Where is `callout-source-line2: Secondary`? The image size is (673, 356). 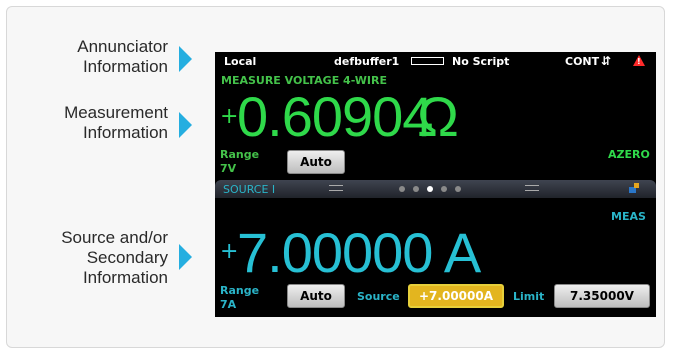 callout-source-line2: Secondary is located at coordinates (127, 257).